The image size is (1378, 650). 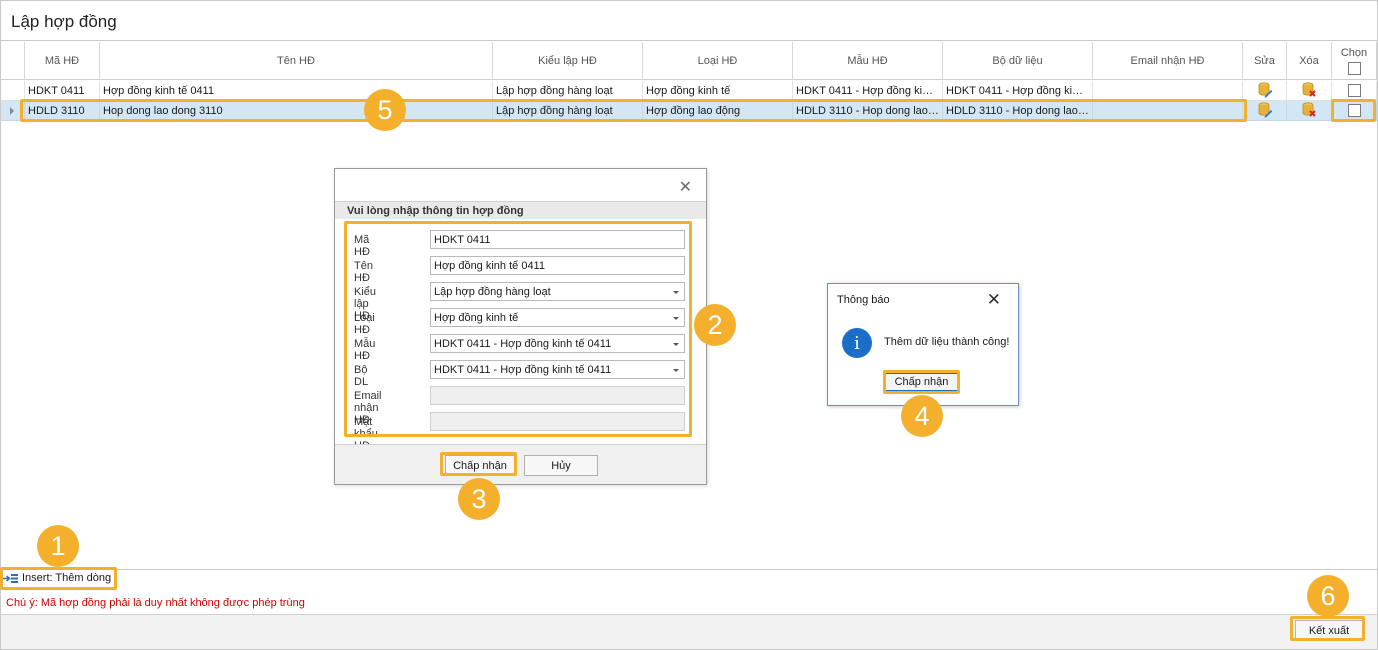 What do you see at coordinates (561, 465) in the screenshot?
I see `cancel-button: Hủy` at bounding box center [561, 465].